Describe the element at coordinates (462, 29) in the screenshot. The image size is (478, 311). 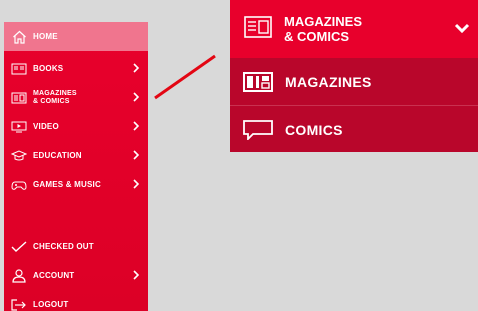
I see `chevron-down-icon` at that location.